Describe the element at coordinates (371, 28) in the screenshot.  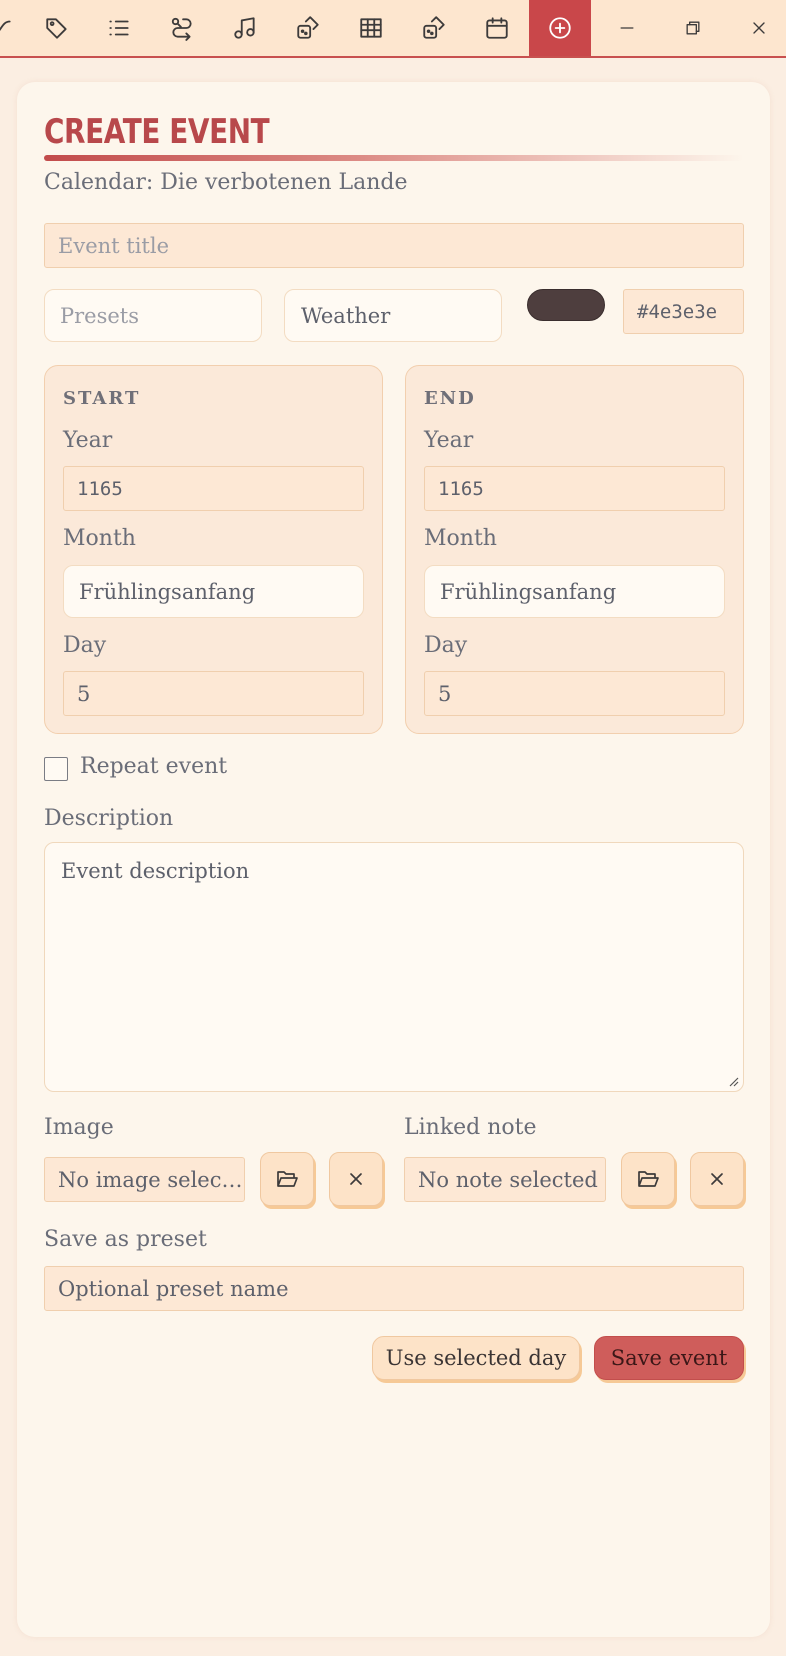
I see `table-icon` at that location.